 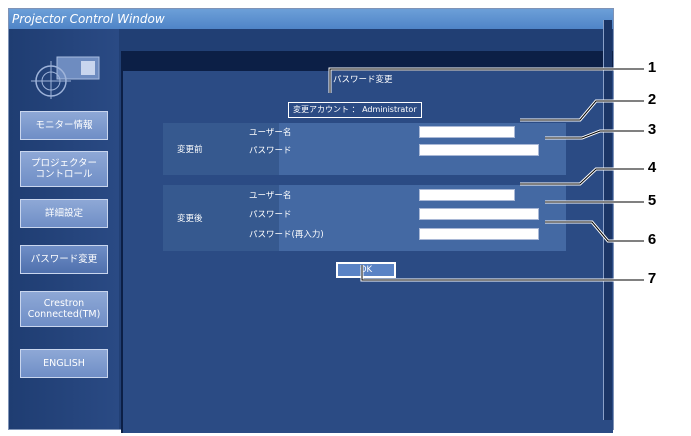 What do you see at coordinates (270, 196) in the screenshot?
I see `after-username-label: ユーザー名` at bounding box center [270, 196].